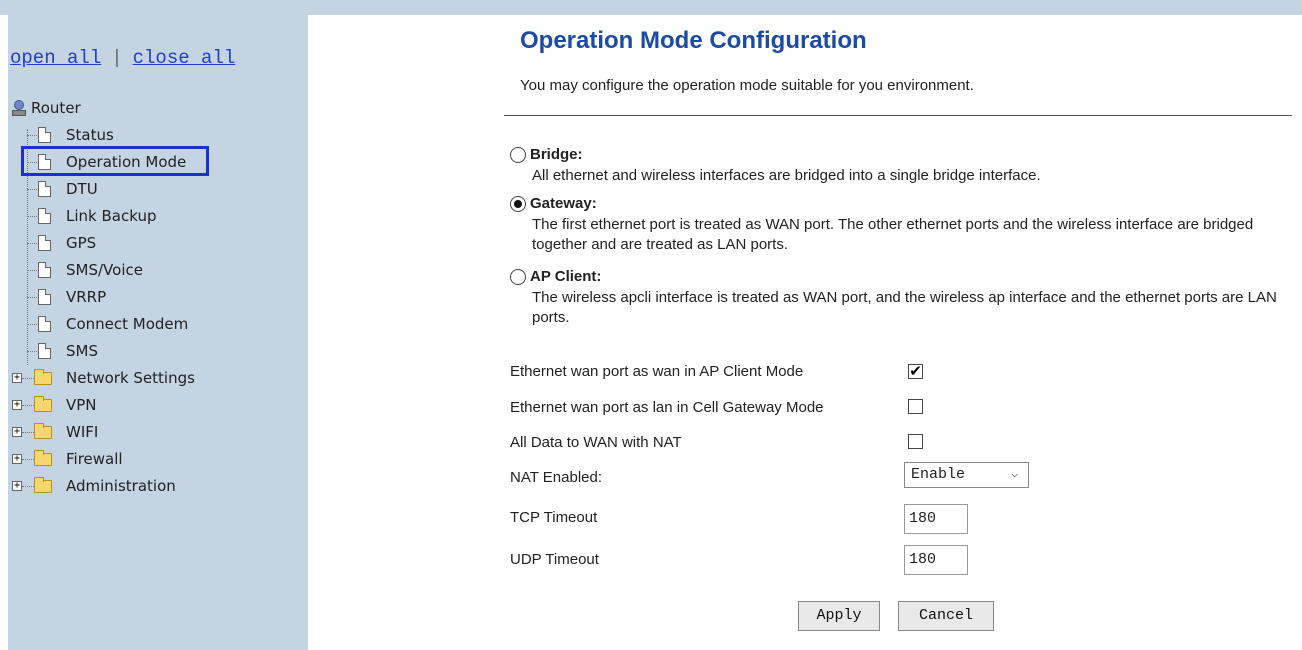  What do you see at coordinates (936, 560) in the screenshot?
I see `udp-timeout-input: 180` at bounding box center [936, 560].